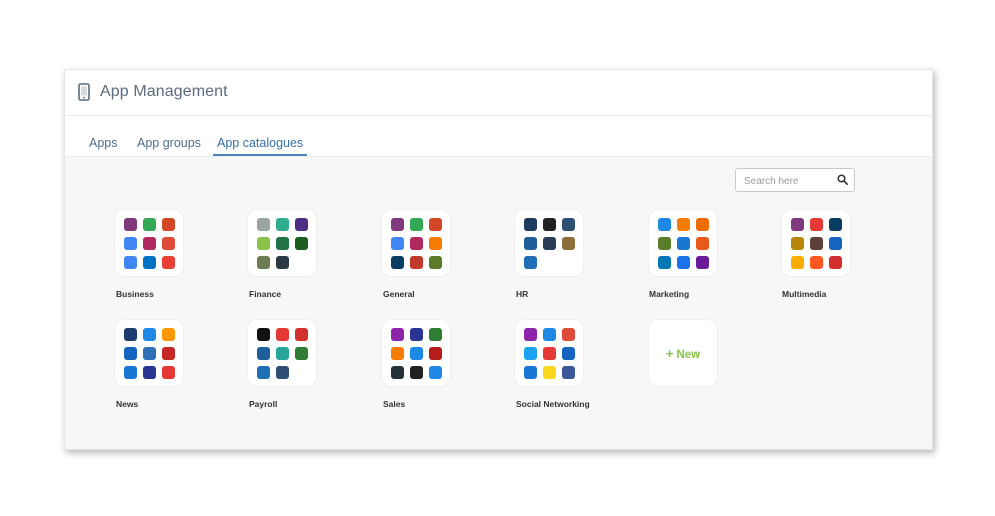 The image size is (995, 516). I want to click on catalogue-card-business, so click(149, 243).